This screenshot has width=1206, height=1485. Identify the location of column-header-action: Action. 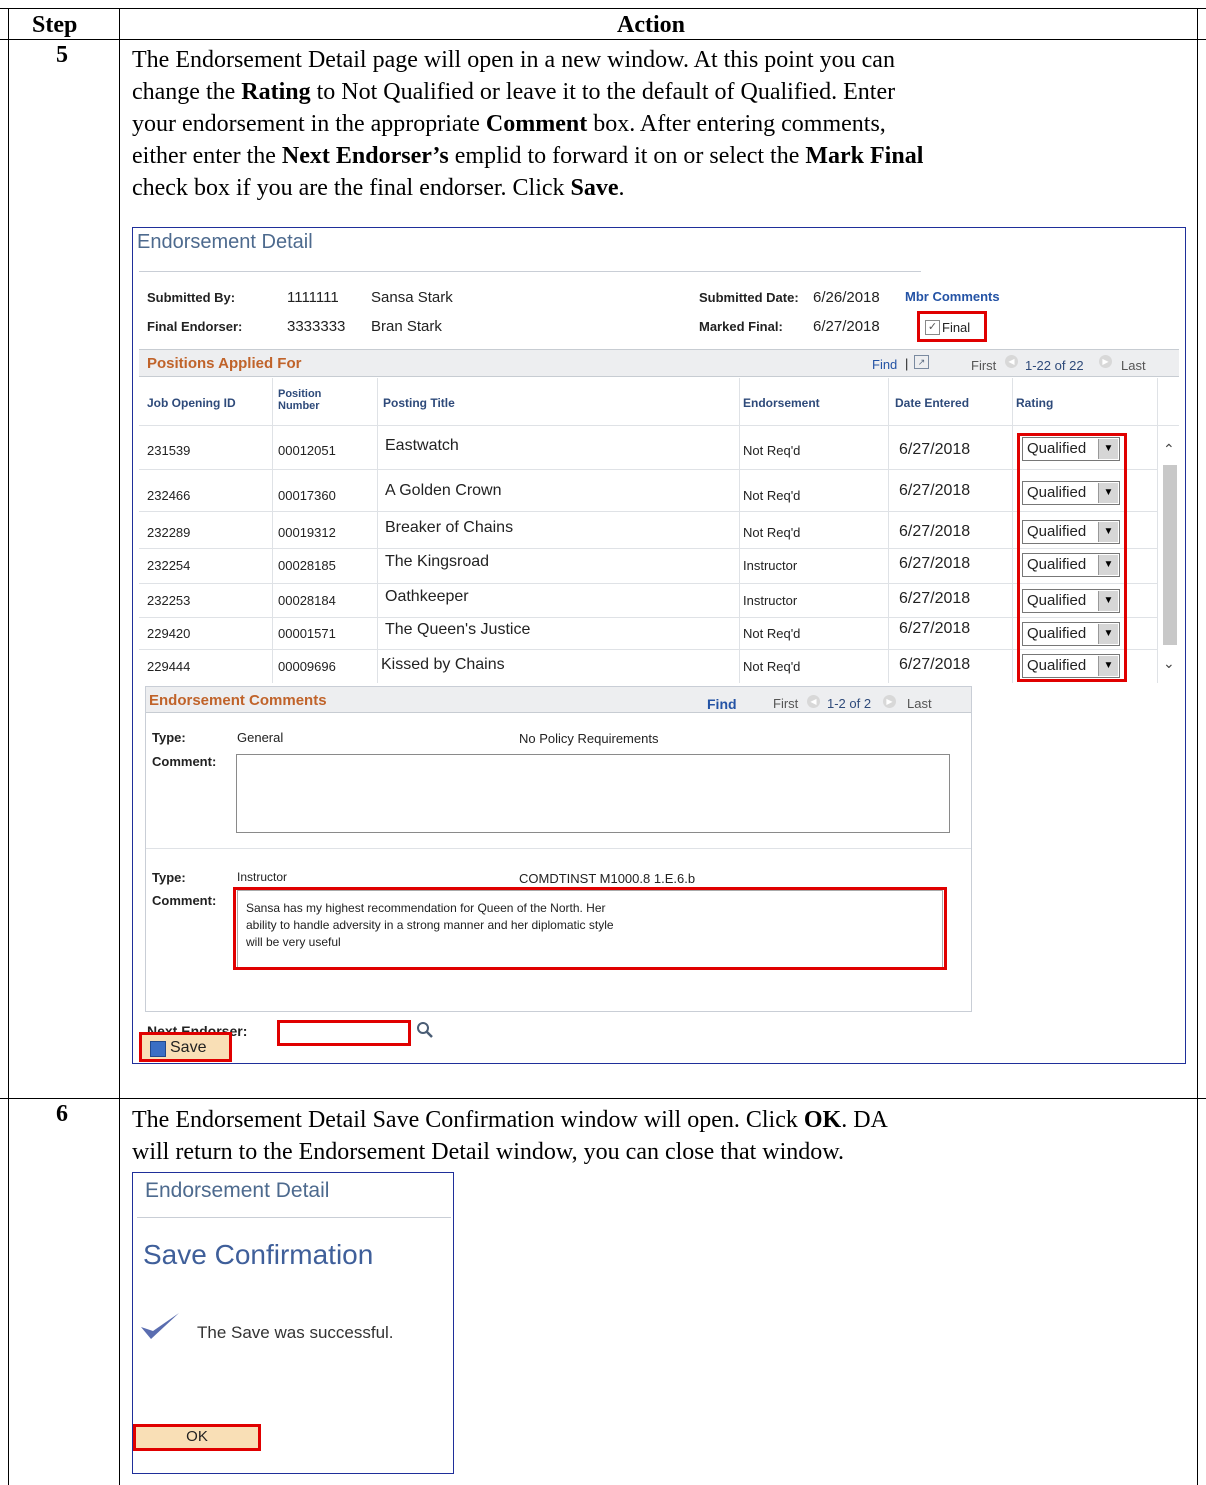
(651, 25).